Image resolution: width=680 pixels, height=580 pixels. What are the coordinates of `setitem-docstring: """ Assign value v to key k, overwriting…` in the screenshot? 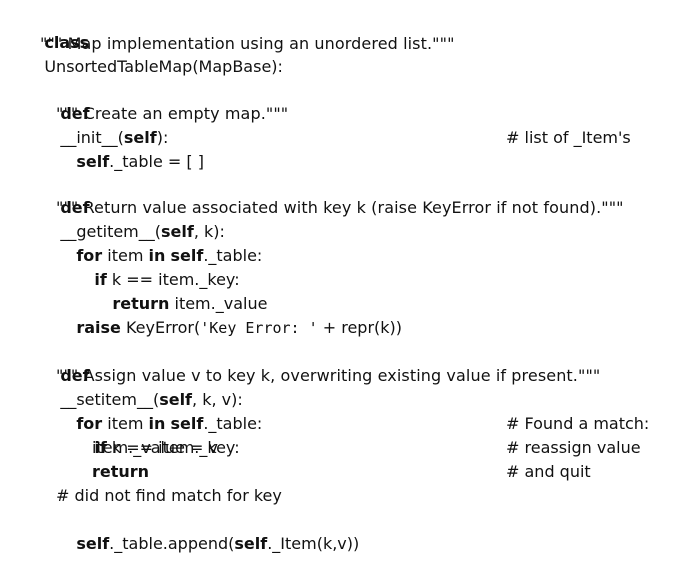 It's located at (328, 375).